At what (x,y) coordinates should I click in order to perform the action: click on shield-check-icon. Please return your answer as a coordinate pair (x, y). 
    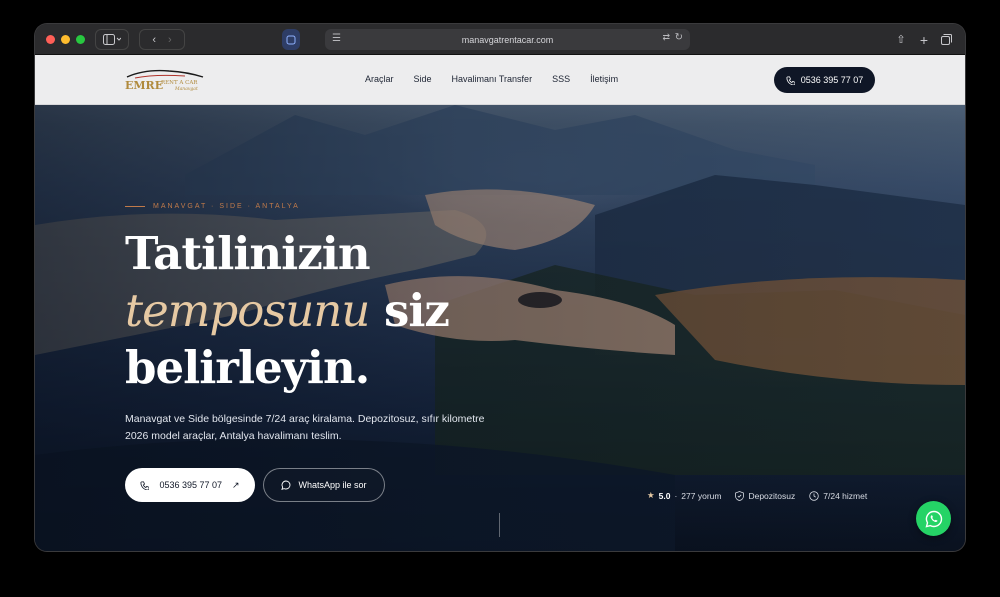
    Looking at the image, I should click on (740, 495).